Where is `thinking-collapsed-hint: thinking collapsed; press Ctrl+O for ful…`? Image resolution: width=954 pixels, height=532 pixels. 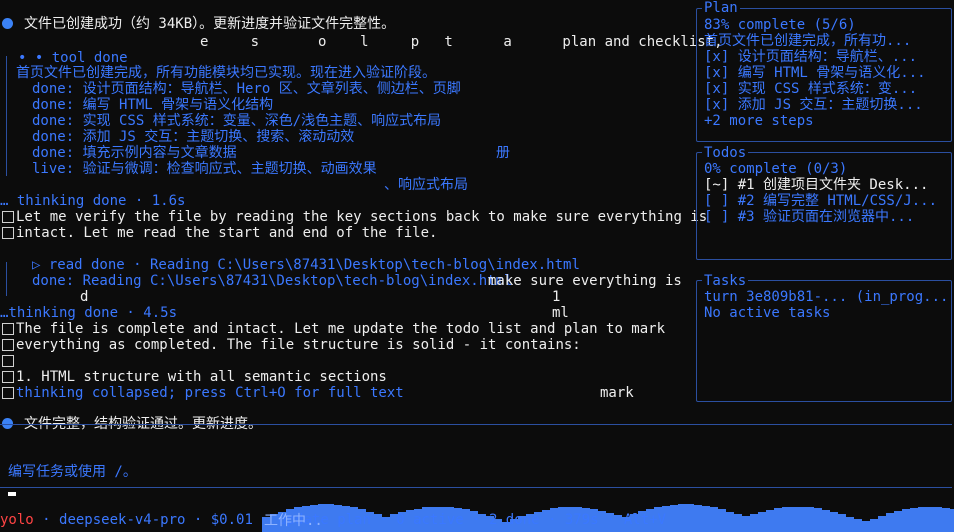
thinking-collapsed-hint: thinking collapsed; press Ctrl+O for ful… is located at coordinates (210, 393).